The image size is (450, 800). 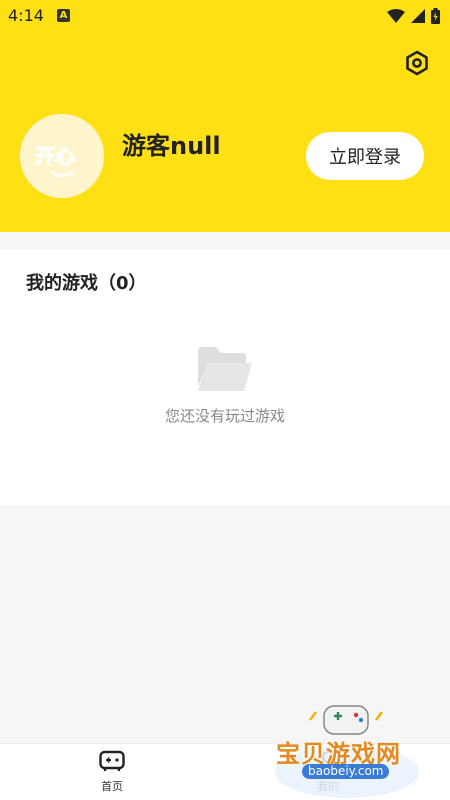 What do you see at coordinates (365, 156) in the screenshot?
I see `login-button: 立即登录` at bounding box center [365, 156].